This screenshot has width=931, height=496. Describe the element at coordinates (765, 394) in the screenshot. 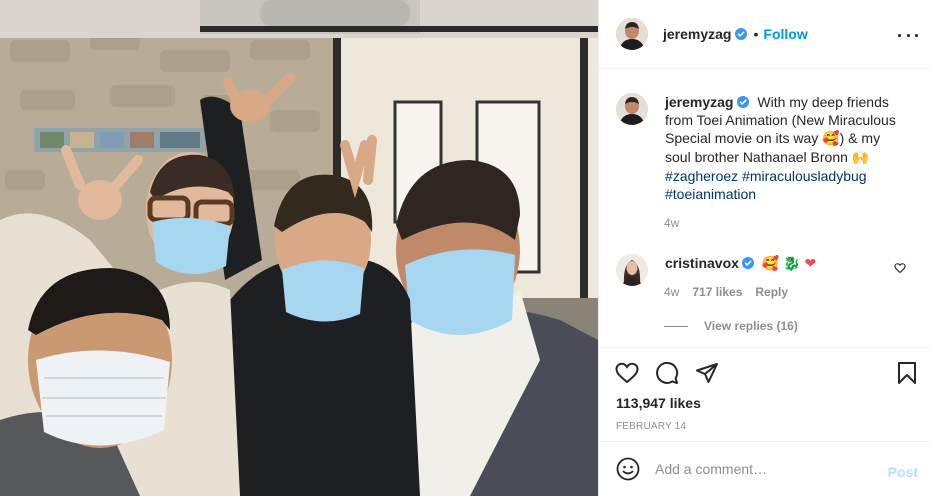

I see `post-actions: 113,947 likes FEBRUARY 14` at that location.